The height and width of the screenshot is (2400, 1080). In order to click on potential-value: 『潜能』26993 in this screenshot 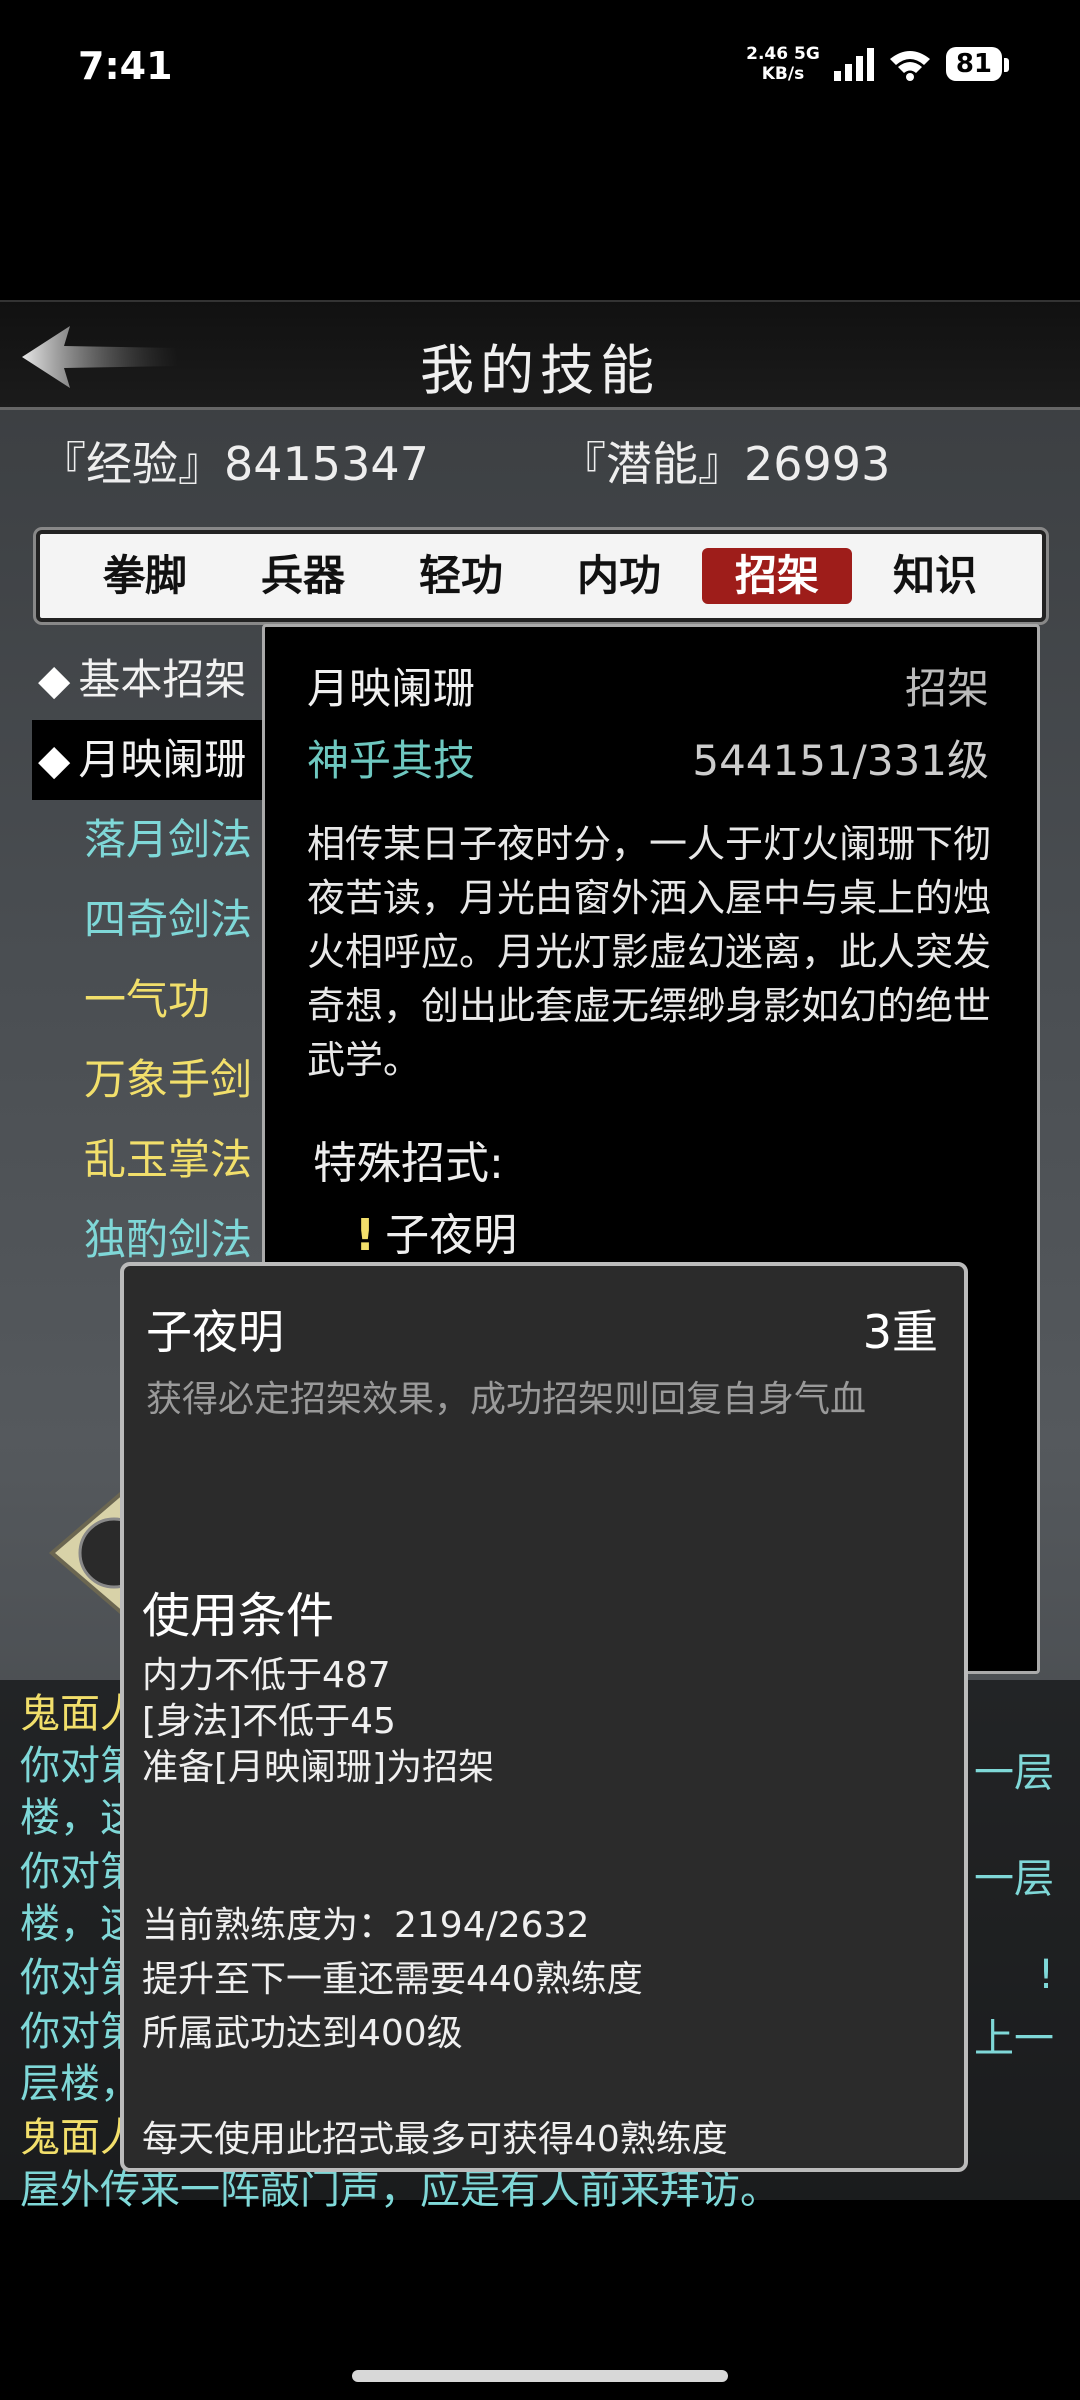, I will do `click(725, 464)`.